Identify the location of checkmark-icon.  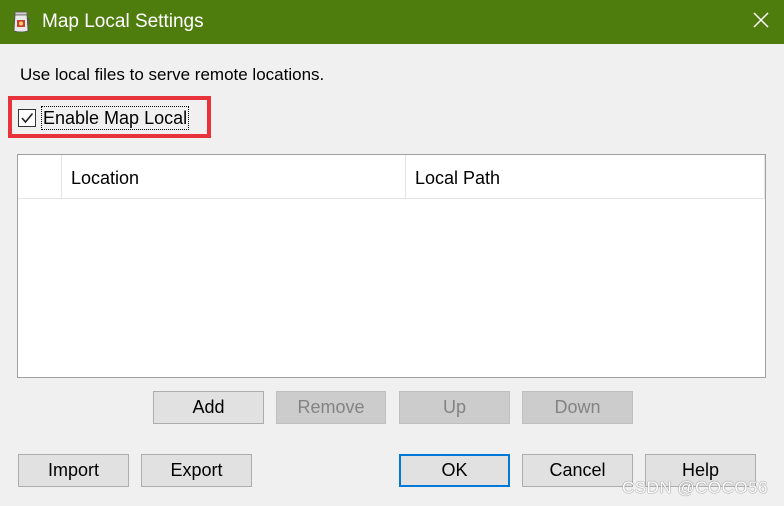
(27, 118).